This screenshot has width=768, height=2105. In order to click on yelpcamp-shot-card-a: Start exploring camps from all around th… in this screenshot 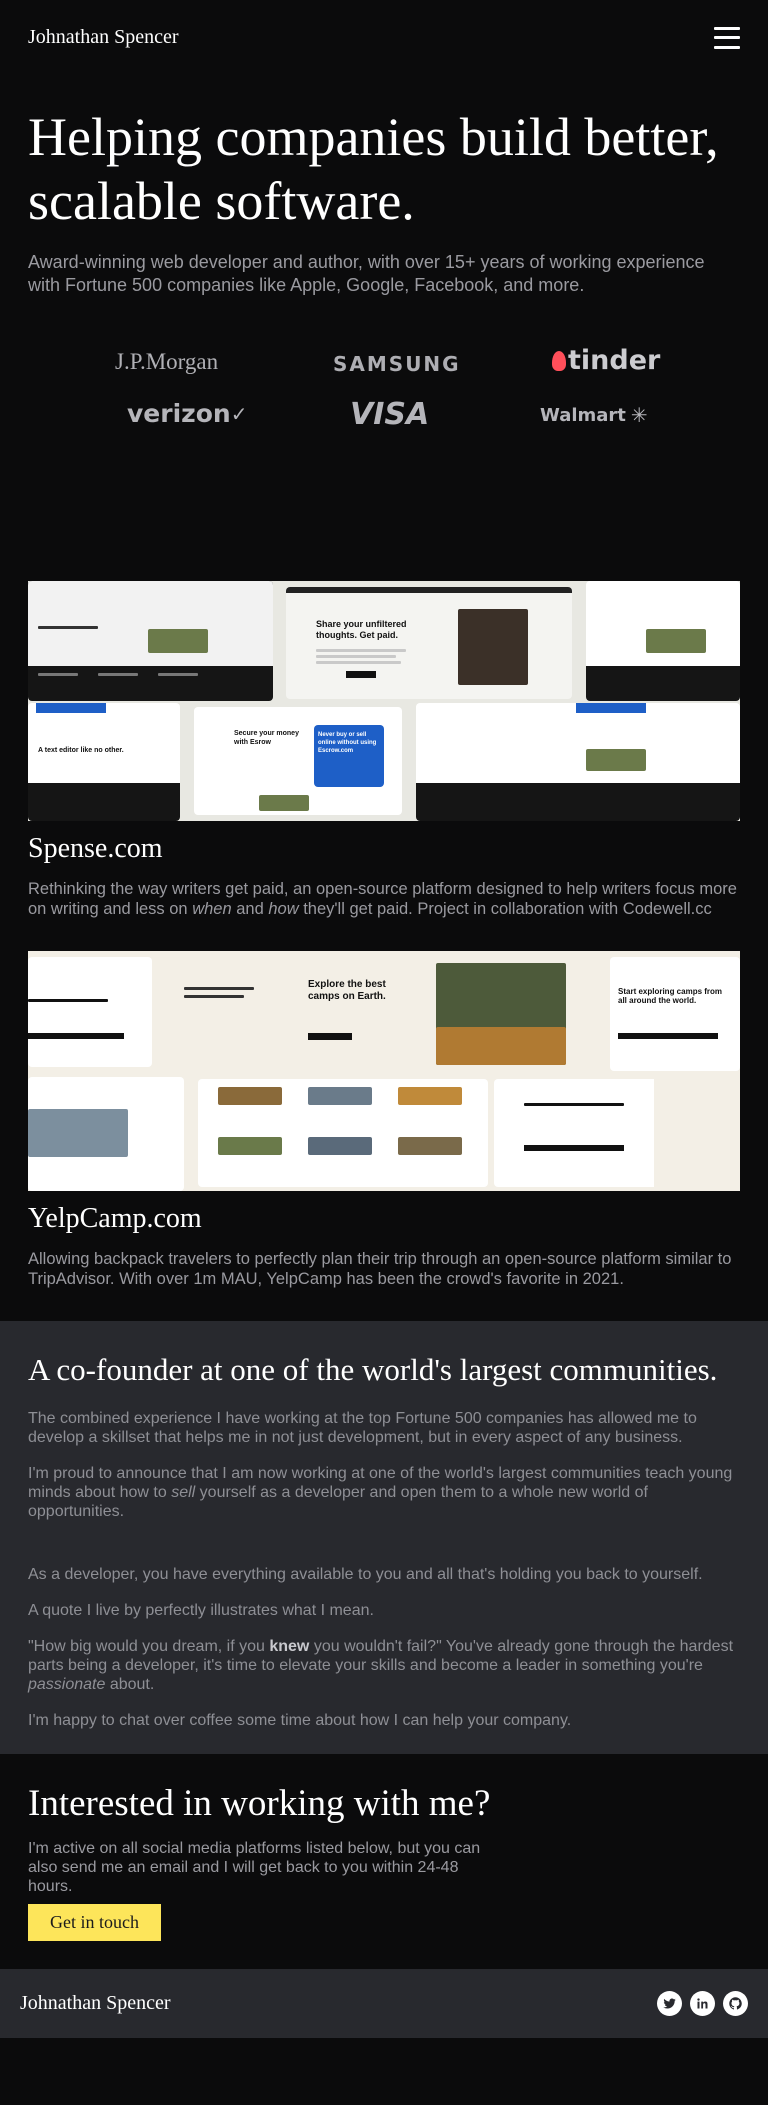, I will do `click(670, 996)`.